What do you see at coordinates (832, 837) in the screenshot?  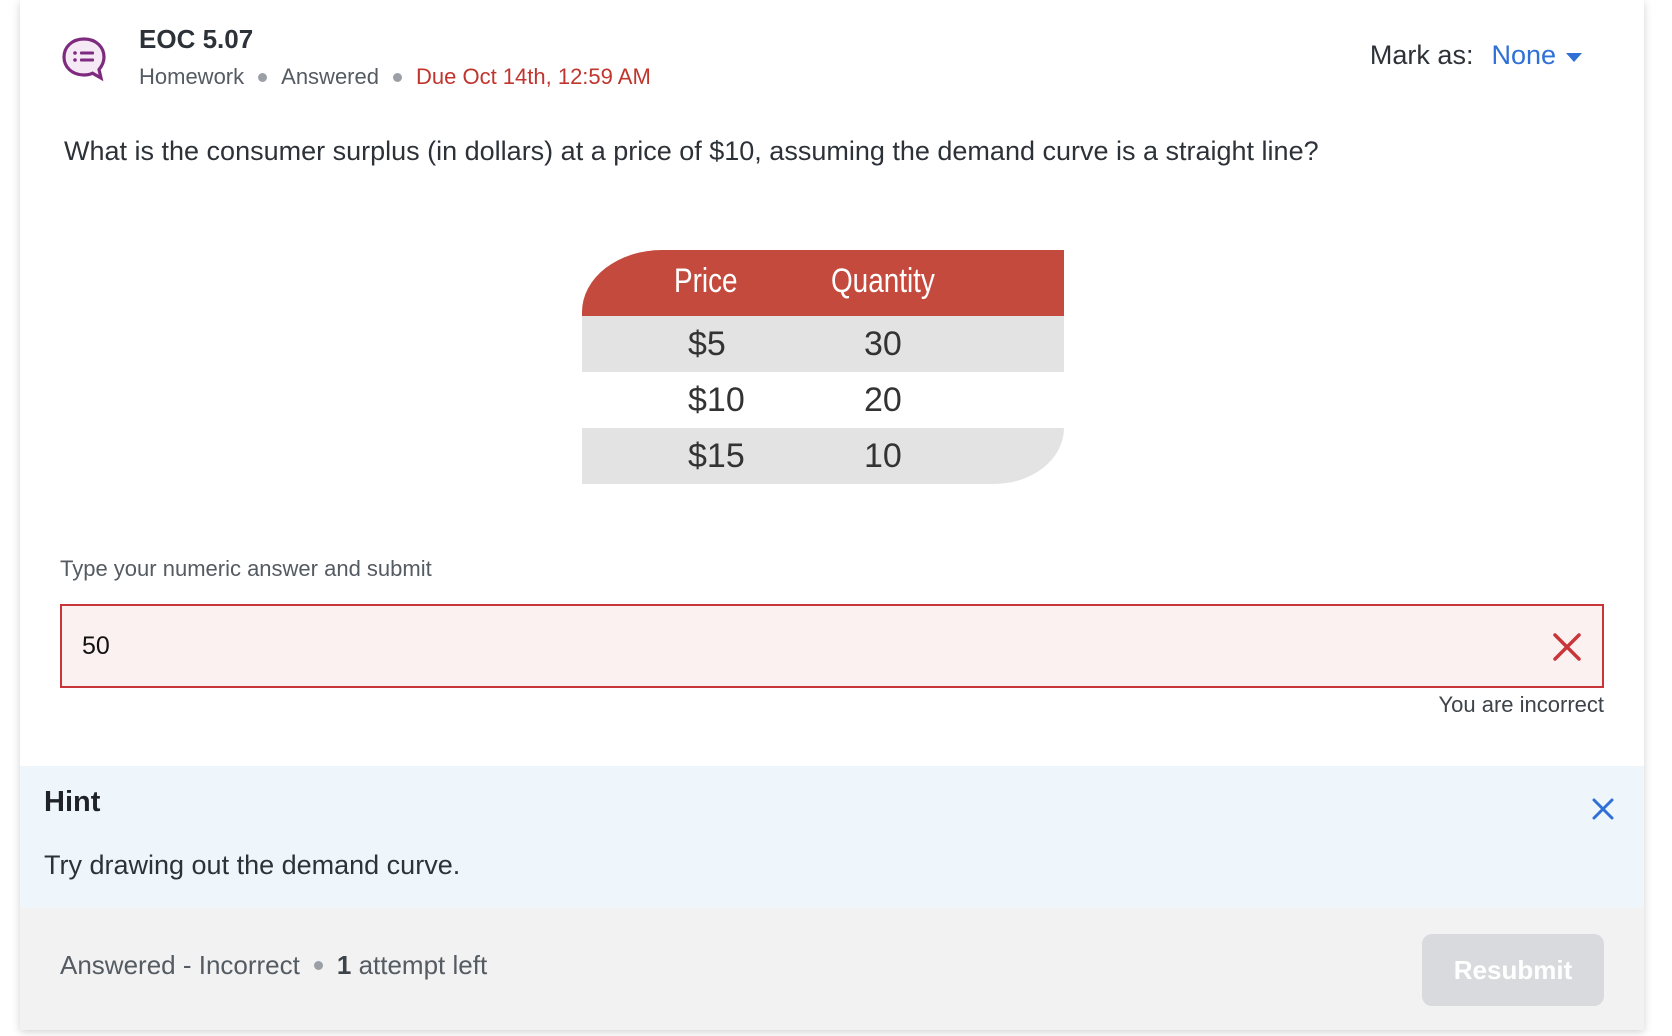 I see `hint-panel: Hint Try drawing out the demand curve.` at bounding box center [832, 837].